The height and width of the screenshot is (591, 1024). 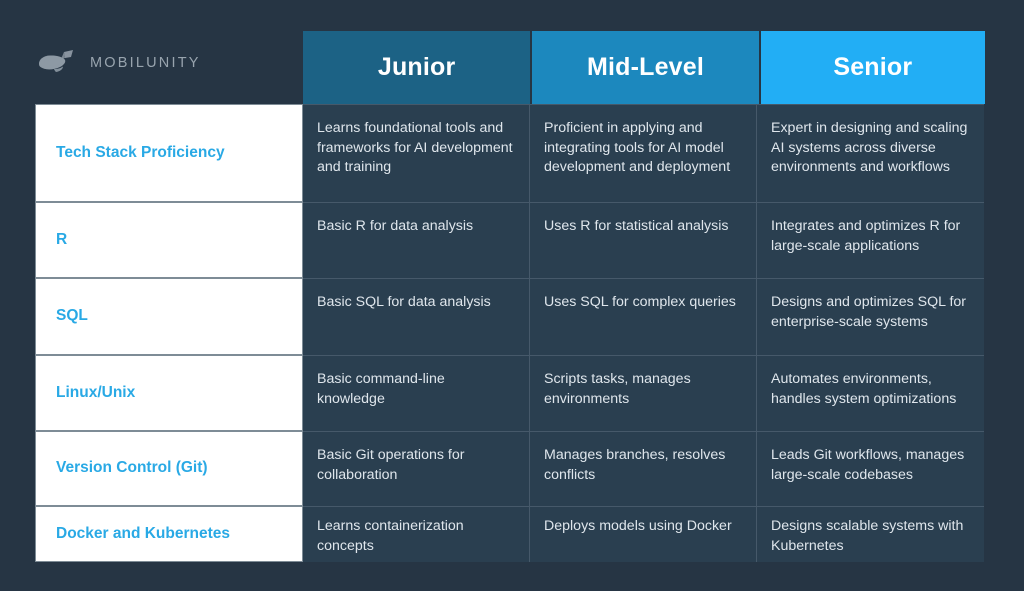 What do you see at coordinates (870, 534) in the screenshot?
I see `cell-senior: Designs scalable systems with Kubernetes` at bounding box center [870, 534].